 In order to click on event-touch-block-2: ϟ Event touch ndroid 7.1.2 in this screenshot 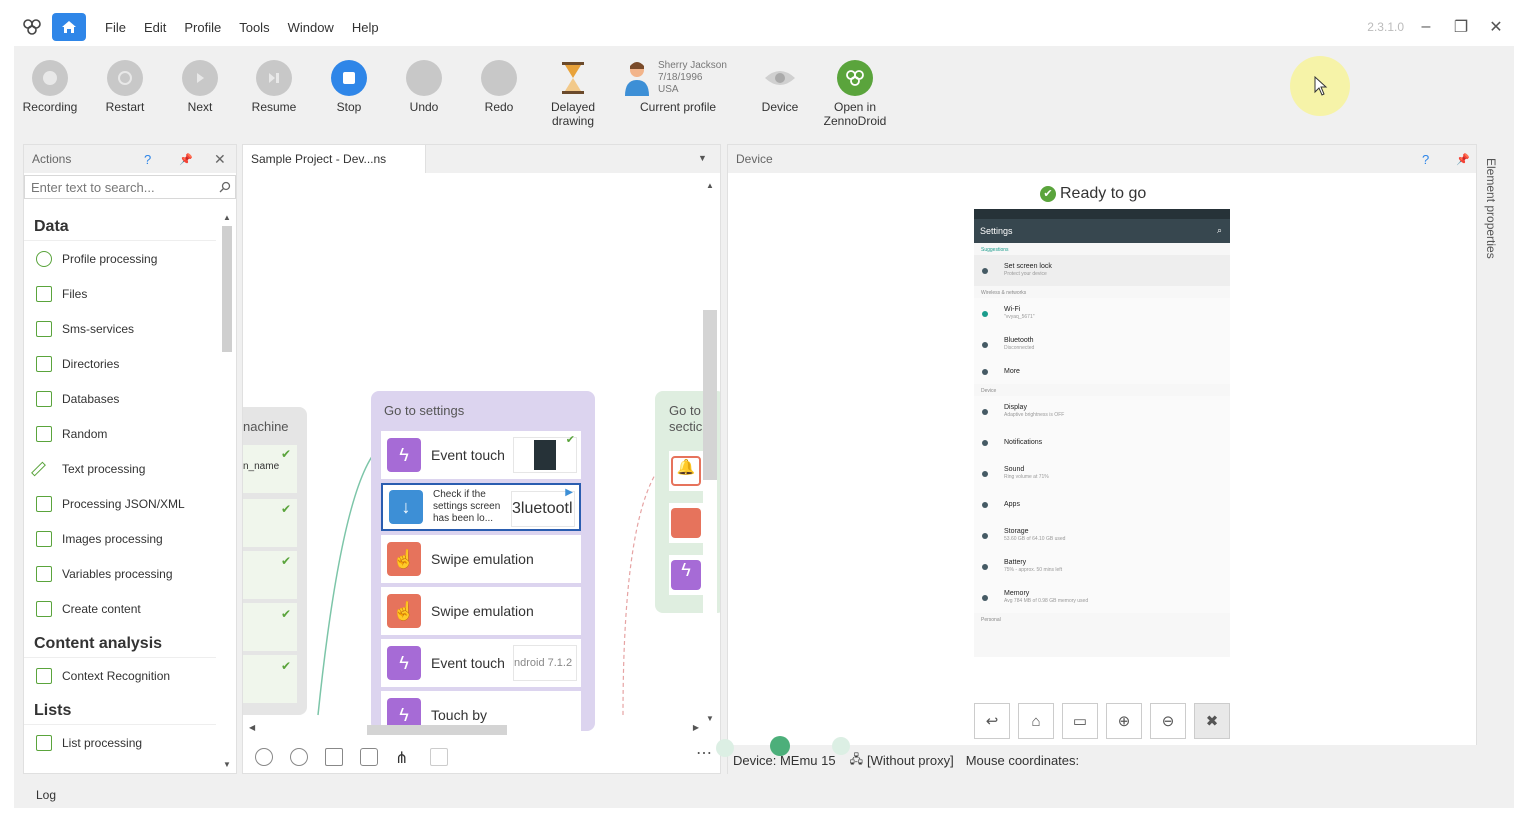, I will do `click(481, 663)`.